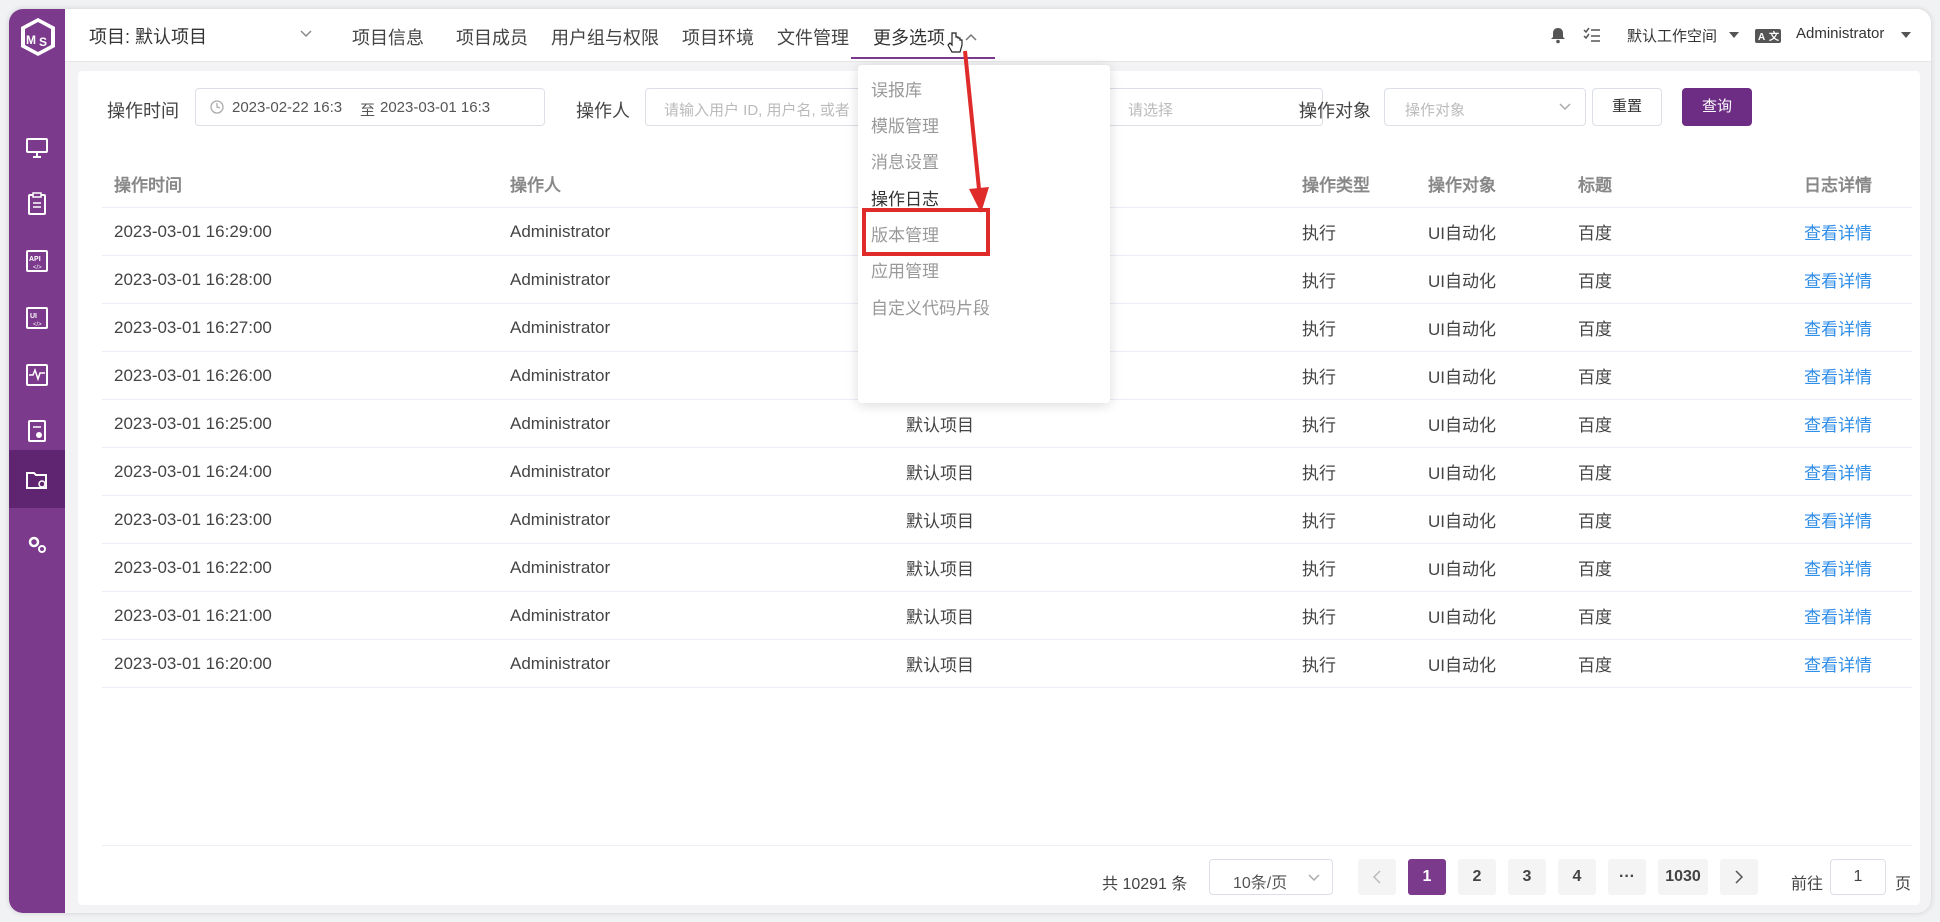 The image size is (1940, 922). Describe the element at coordinates (909, 37) in the screenshot. I see `tab-more-options: 更多选项` at that location.